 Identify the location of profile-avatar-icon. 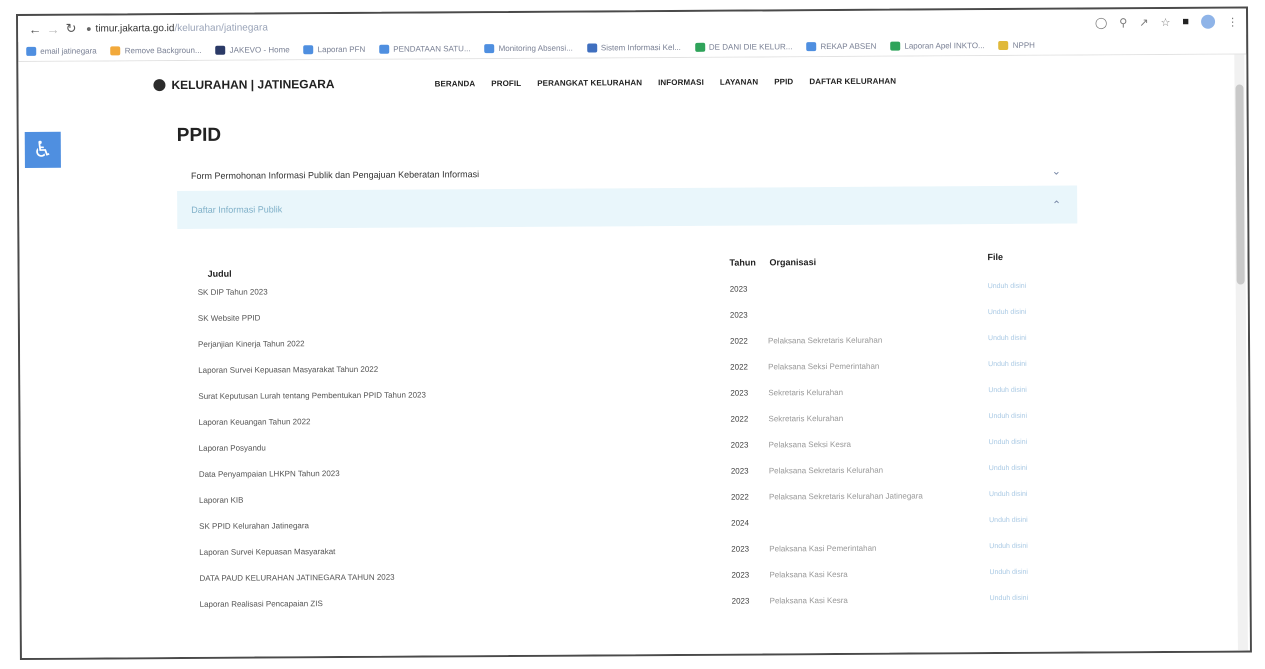
(1208, 21).